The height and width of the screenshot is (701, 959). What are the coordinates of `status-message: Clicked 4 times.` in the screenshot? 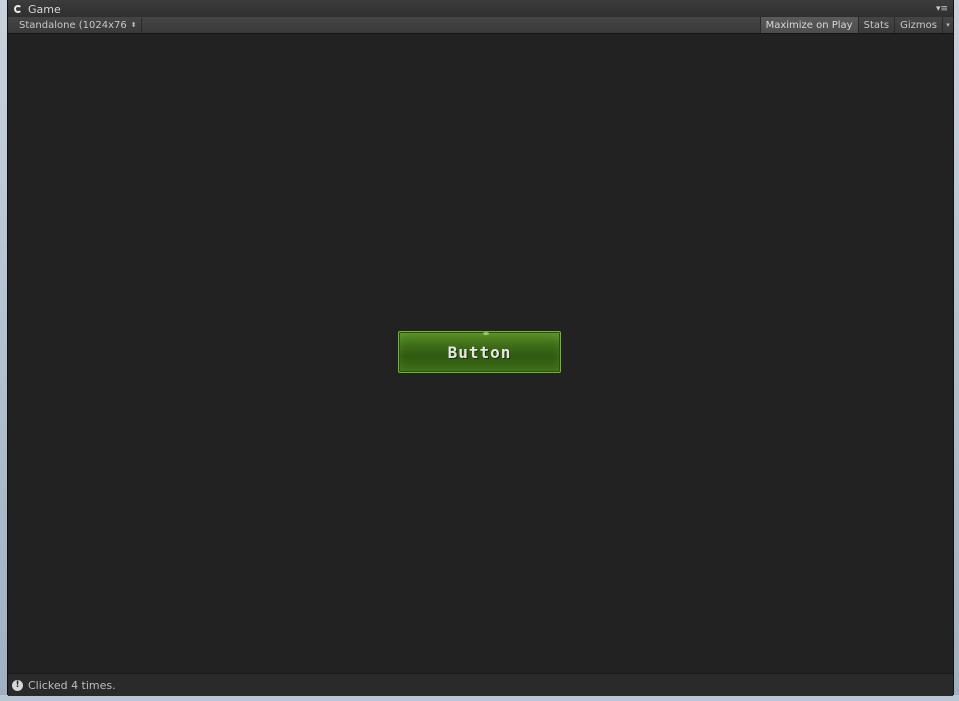 It's located at (72, 685).